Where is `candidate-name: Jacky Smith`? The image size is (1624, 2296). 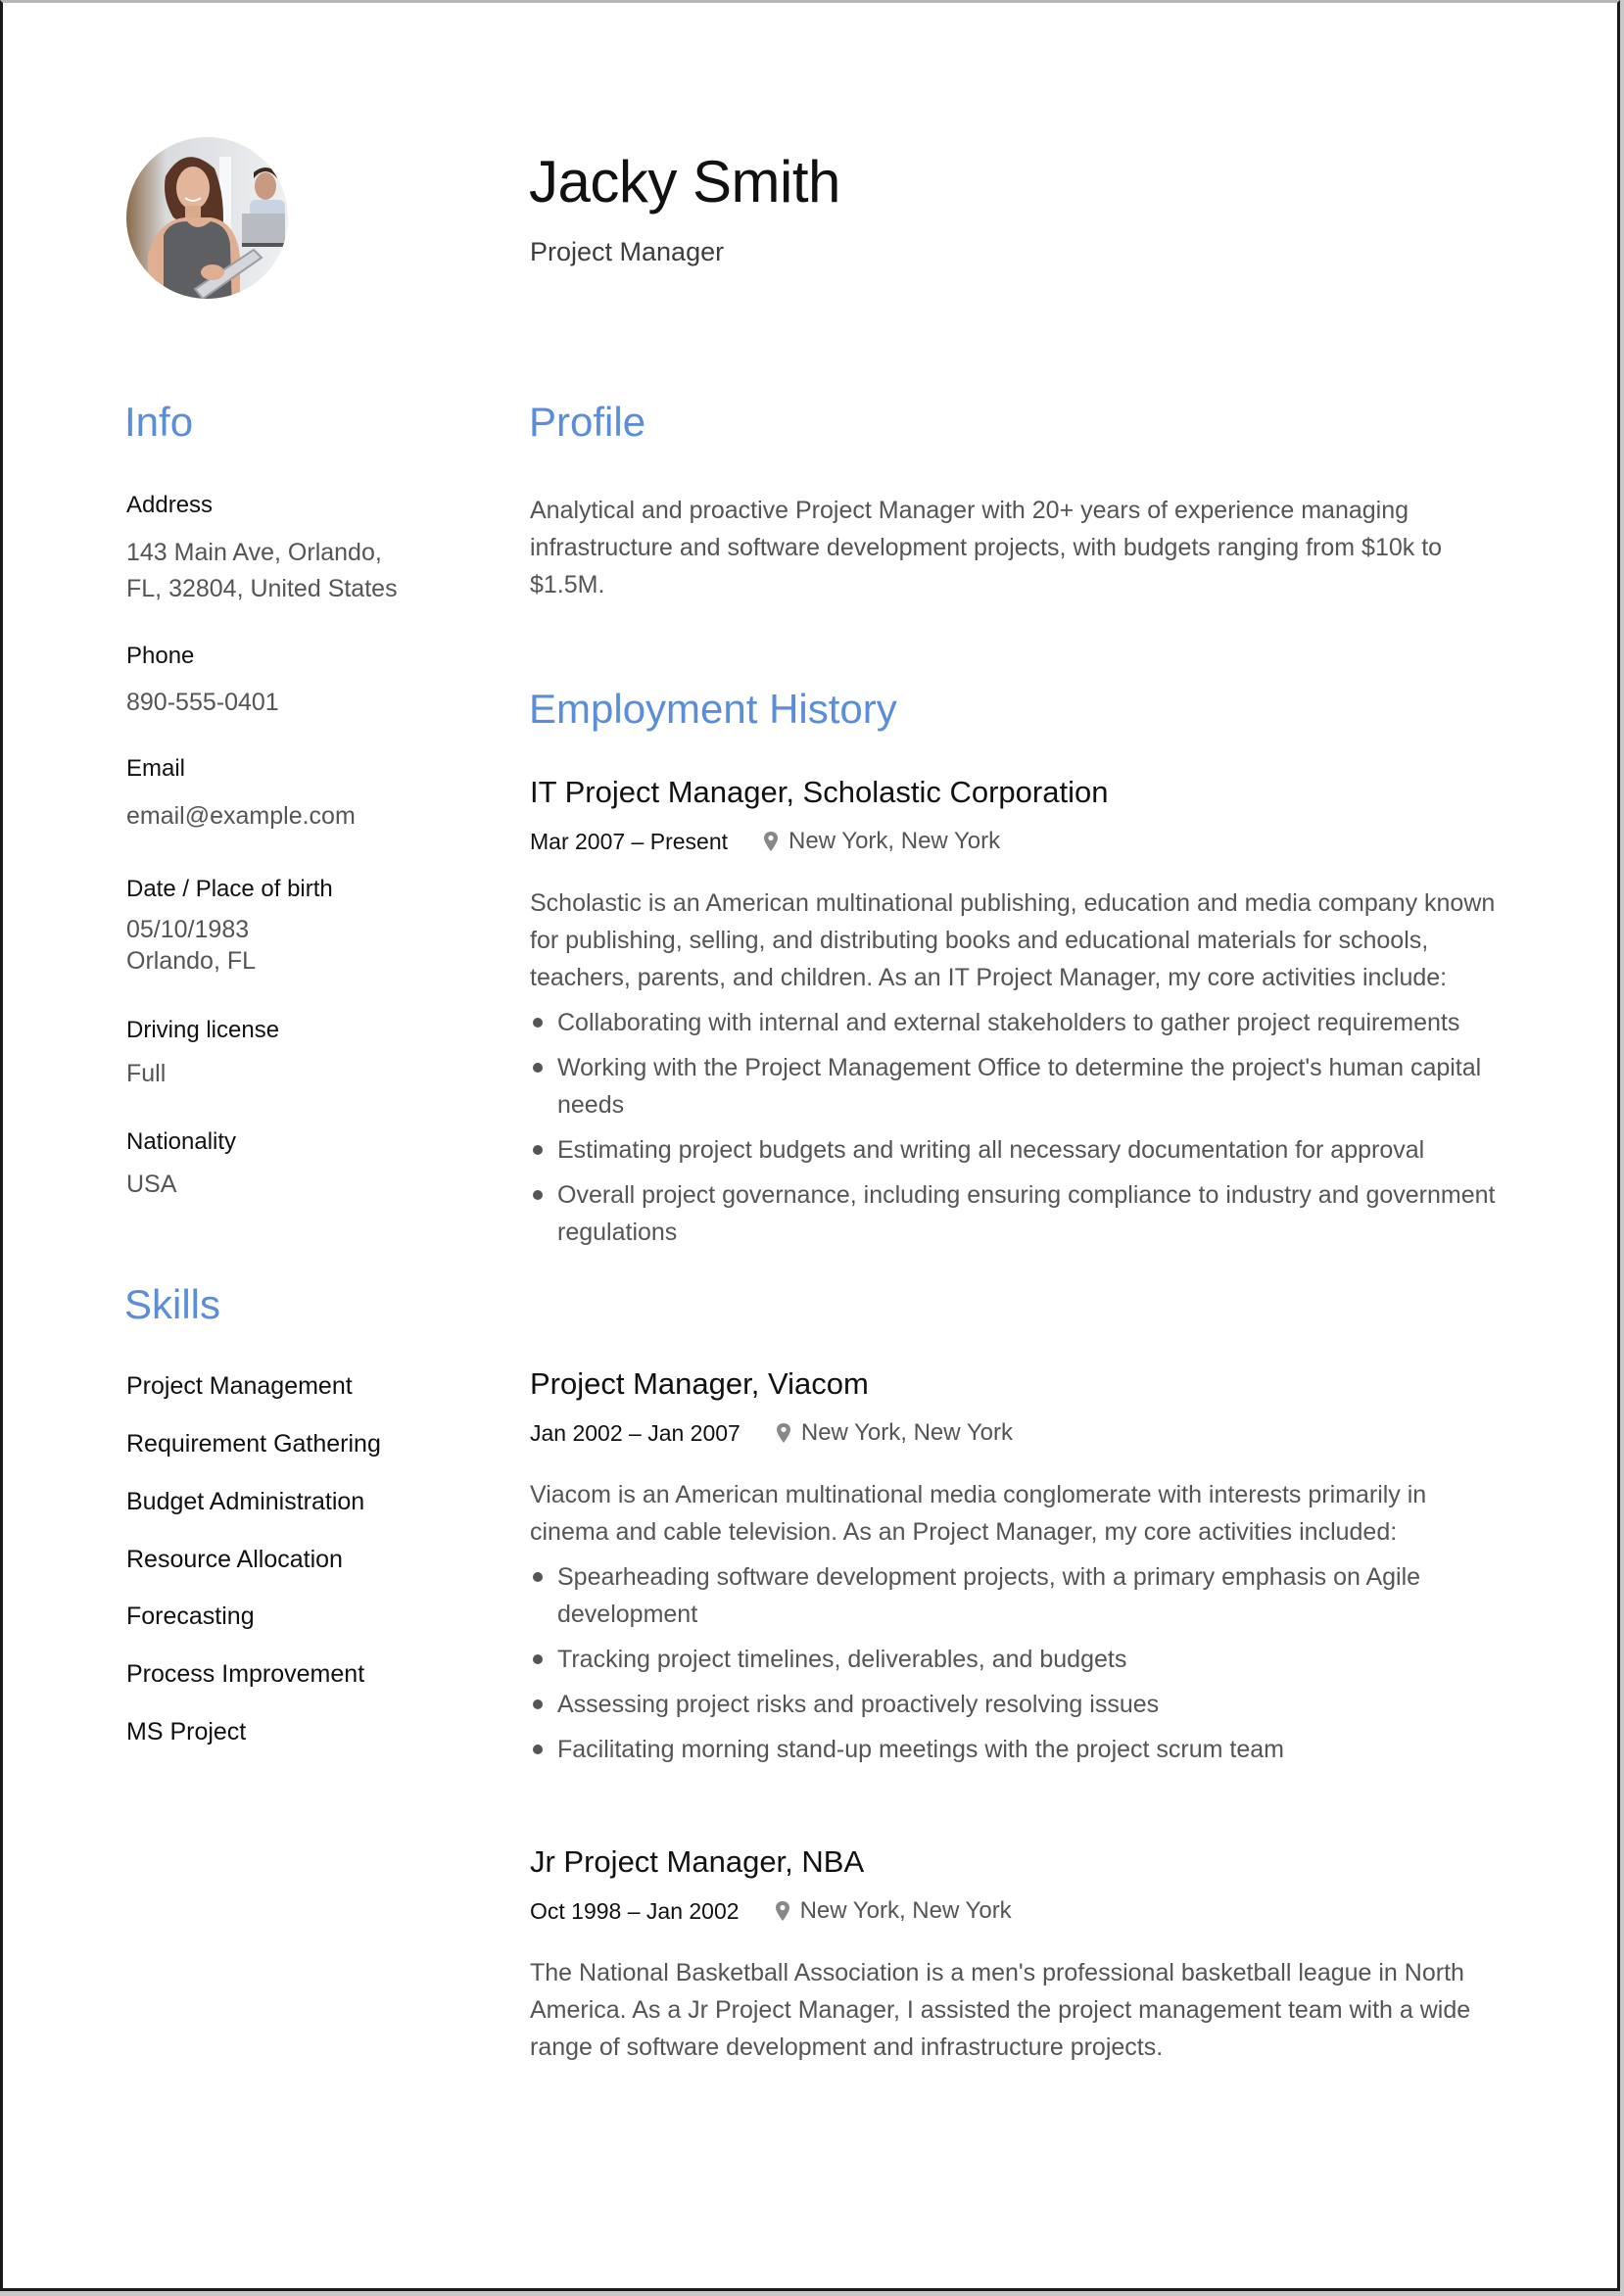 candidate-name: Jacky Smith is located at coordinates (684, 182).